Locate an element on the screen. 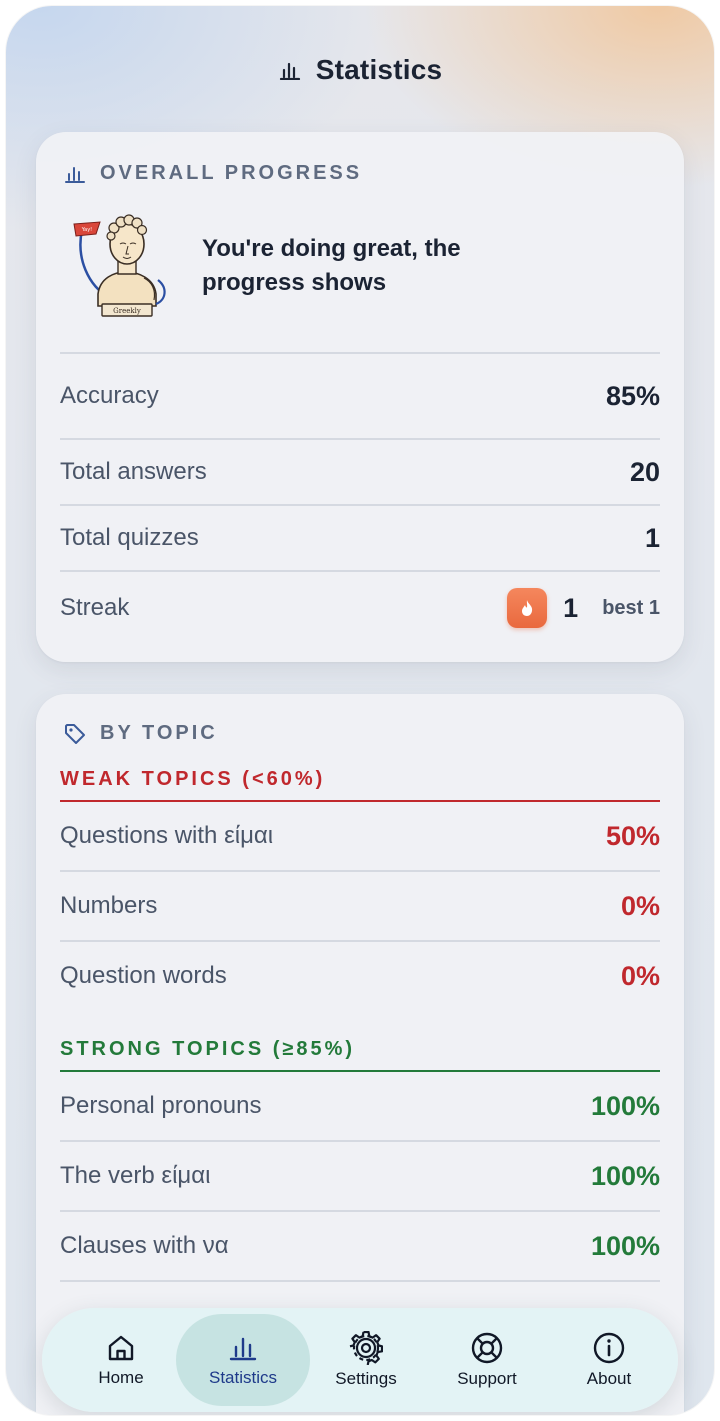 This screenshot has height=1421, width=720. topic-row: Personal pronouns 100% is located at coordinates (360, 1106).